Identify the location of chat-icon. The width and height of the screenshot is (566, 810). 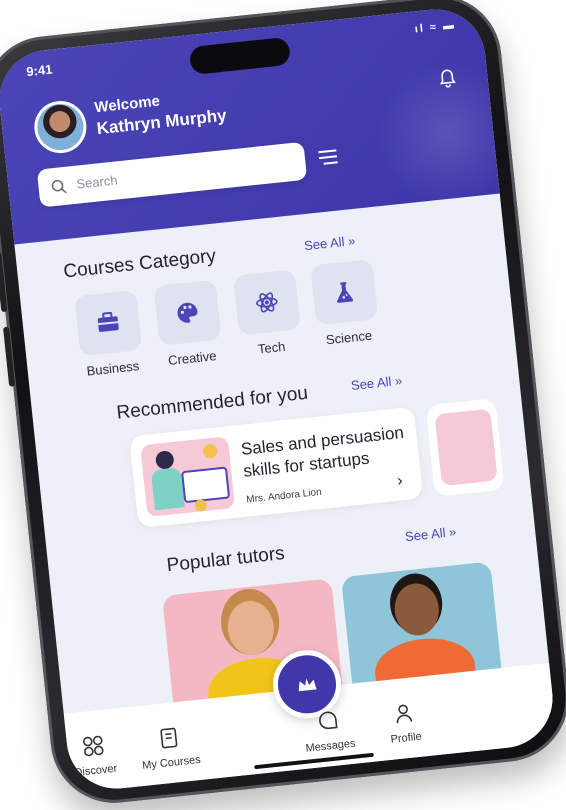
(328, 720).